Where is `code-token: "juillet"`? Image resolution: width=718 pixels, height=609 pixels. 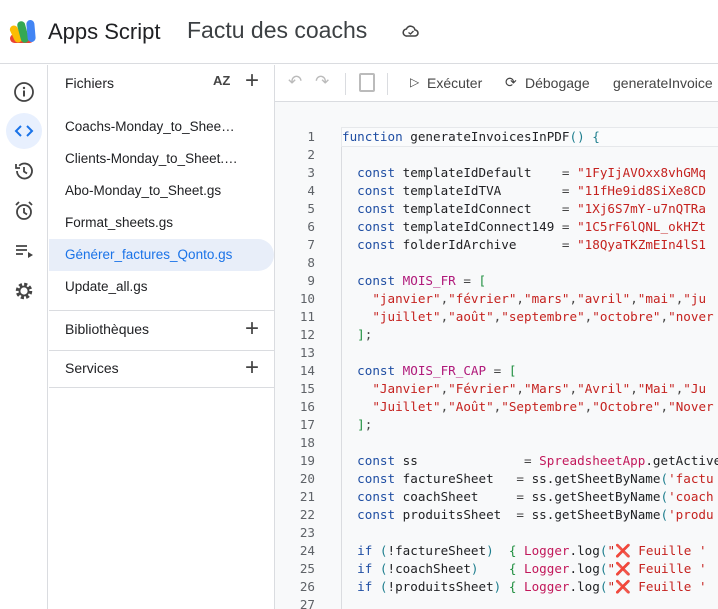 code-token: "juillet" is located at coordinates (391, 316).